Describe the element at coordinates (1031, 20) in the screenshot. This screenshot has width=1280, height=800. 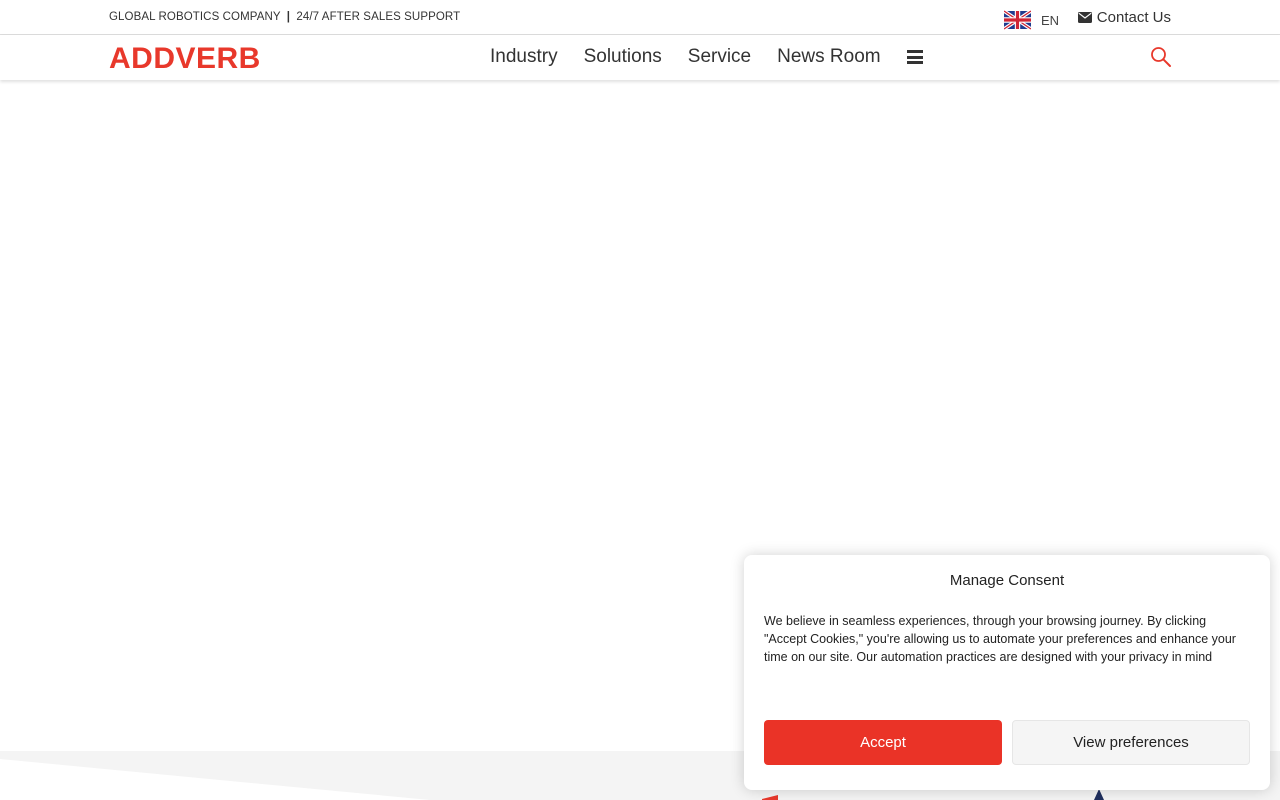
I see `language-selector: EN` at that location.